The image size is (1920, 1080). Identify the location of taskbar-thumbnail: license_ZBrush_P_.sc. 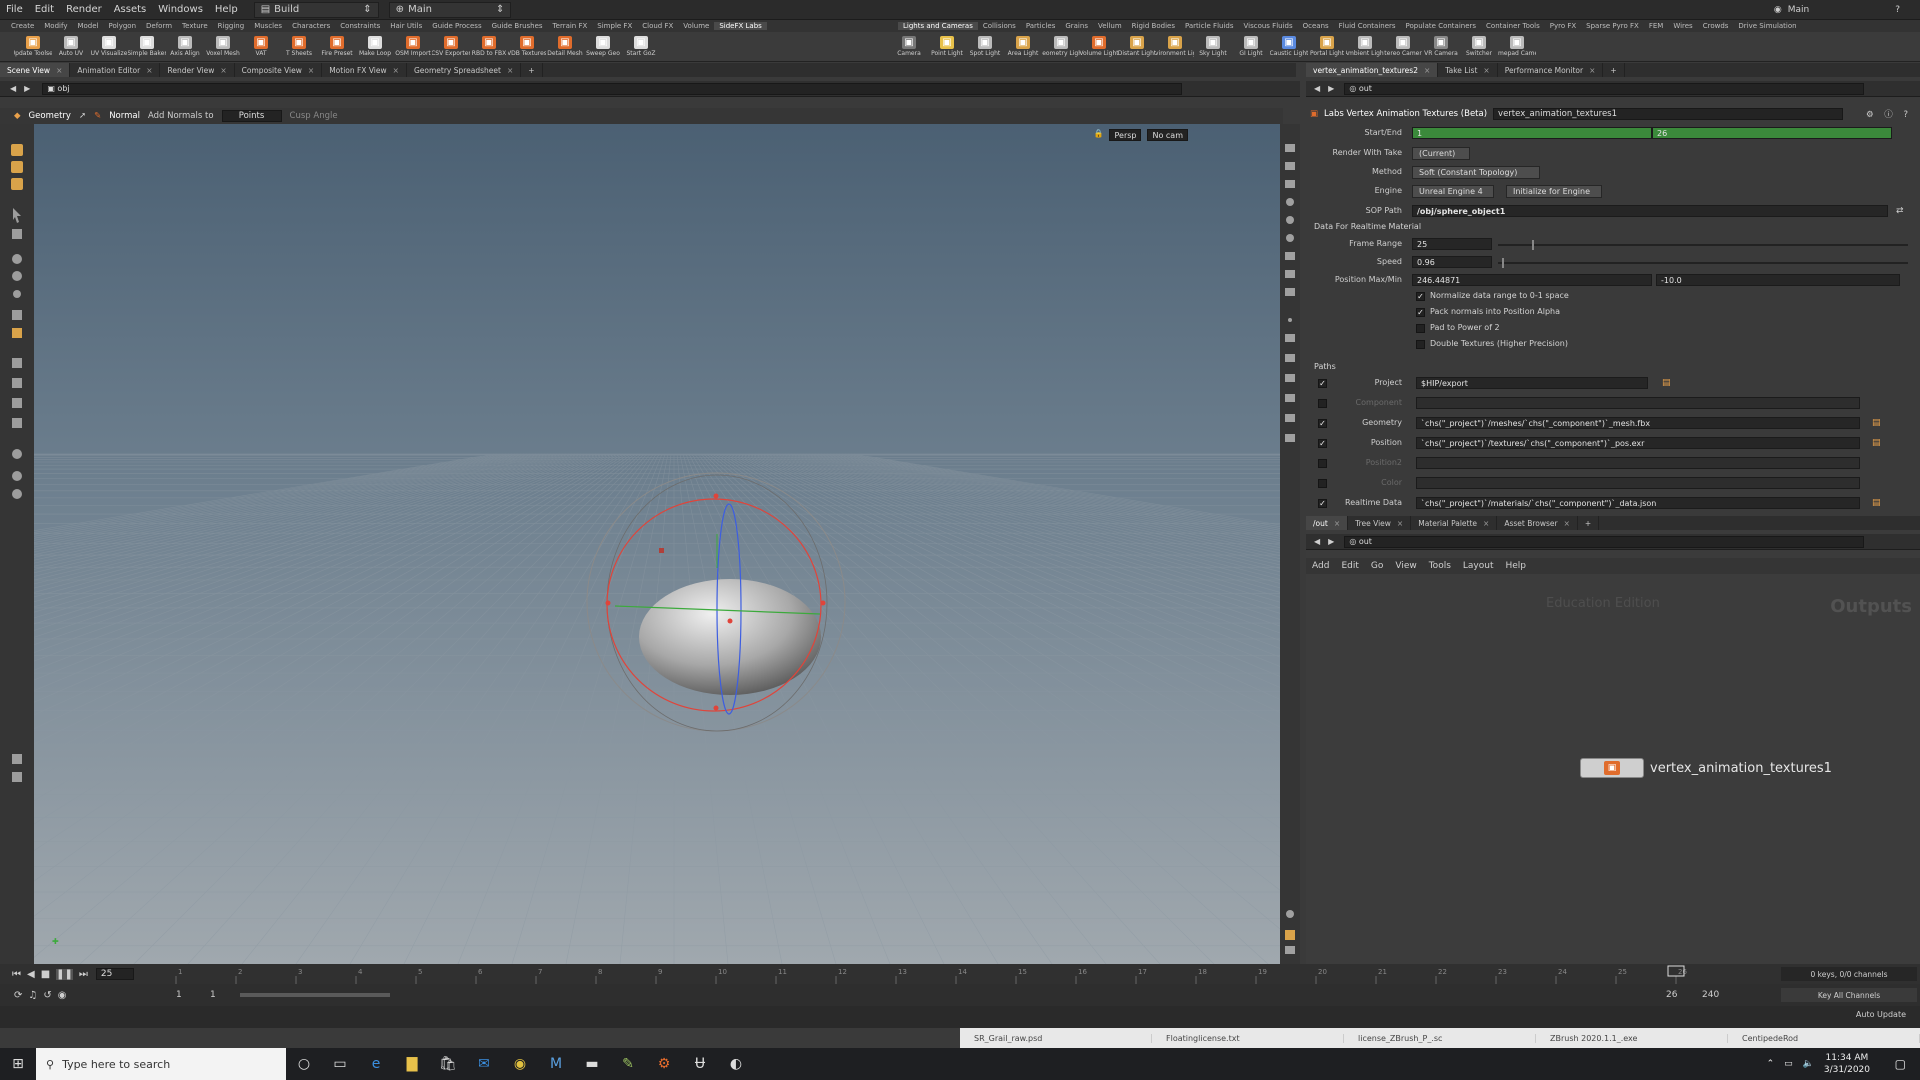
(1440, 1038).